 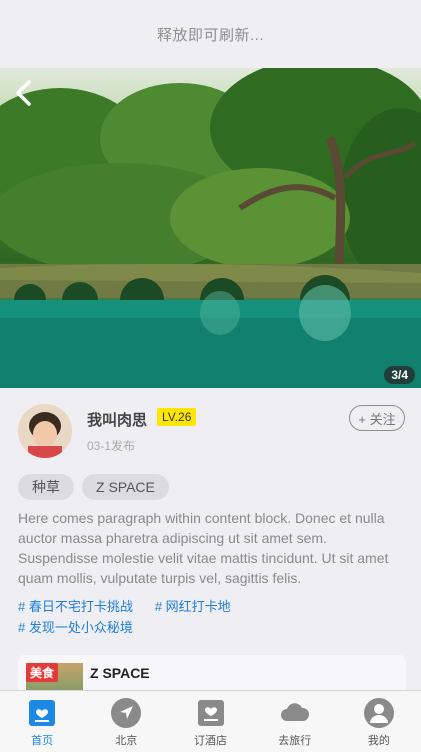 I want to click on tag-item: Z SPACE, so click(x=125, y=487).